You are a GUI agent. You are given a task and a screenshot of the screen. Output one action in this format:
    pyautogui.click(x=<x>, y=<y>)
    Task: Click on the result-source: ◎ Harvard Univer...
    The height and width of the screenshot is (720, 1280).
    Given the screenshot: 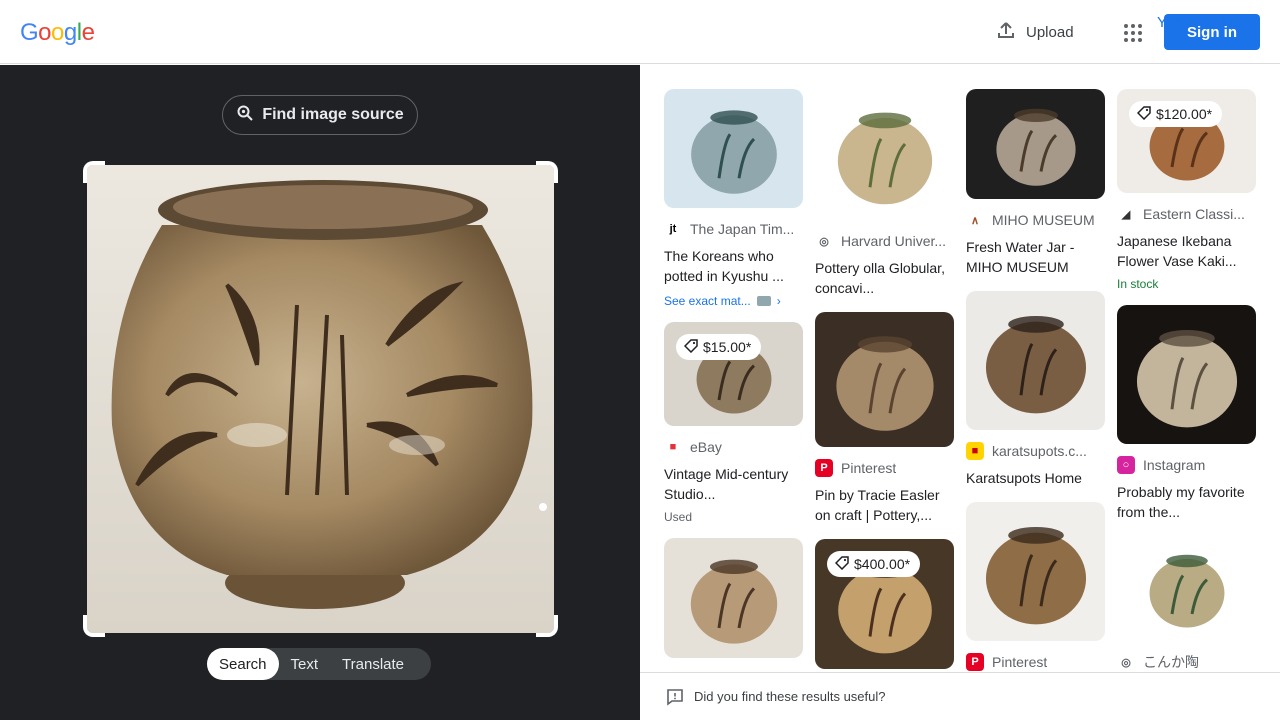 What is the action you would take?
    pyautogui.click(x=884, y=241)
    